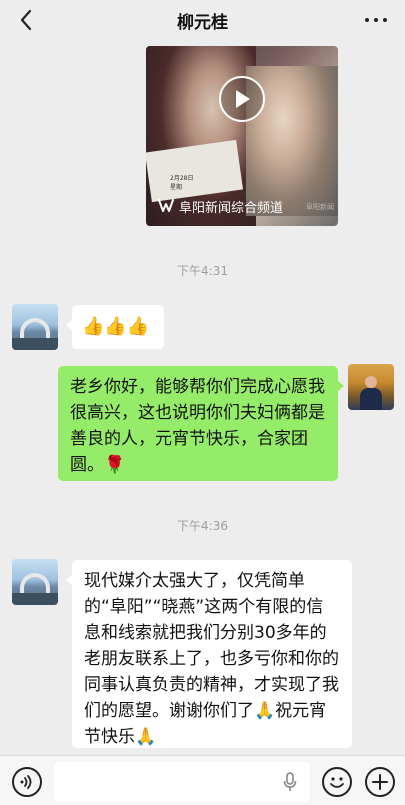 The height and width of the screenshot is (805, 405). I want to click on emoji-button, so click(337, 782).